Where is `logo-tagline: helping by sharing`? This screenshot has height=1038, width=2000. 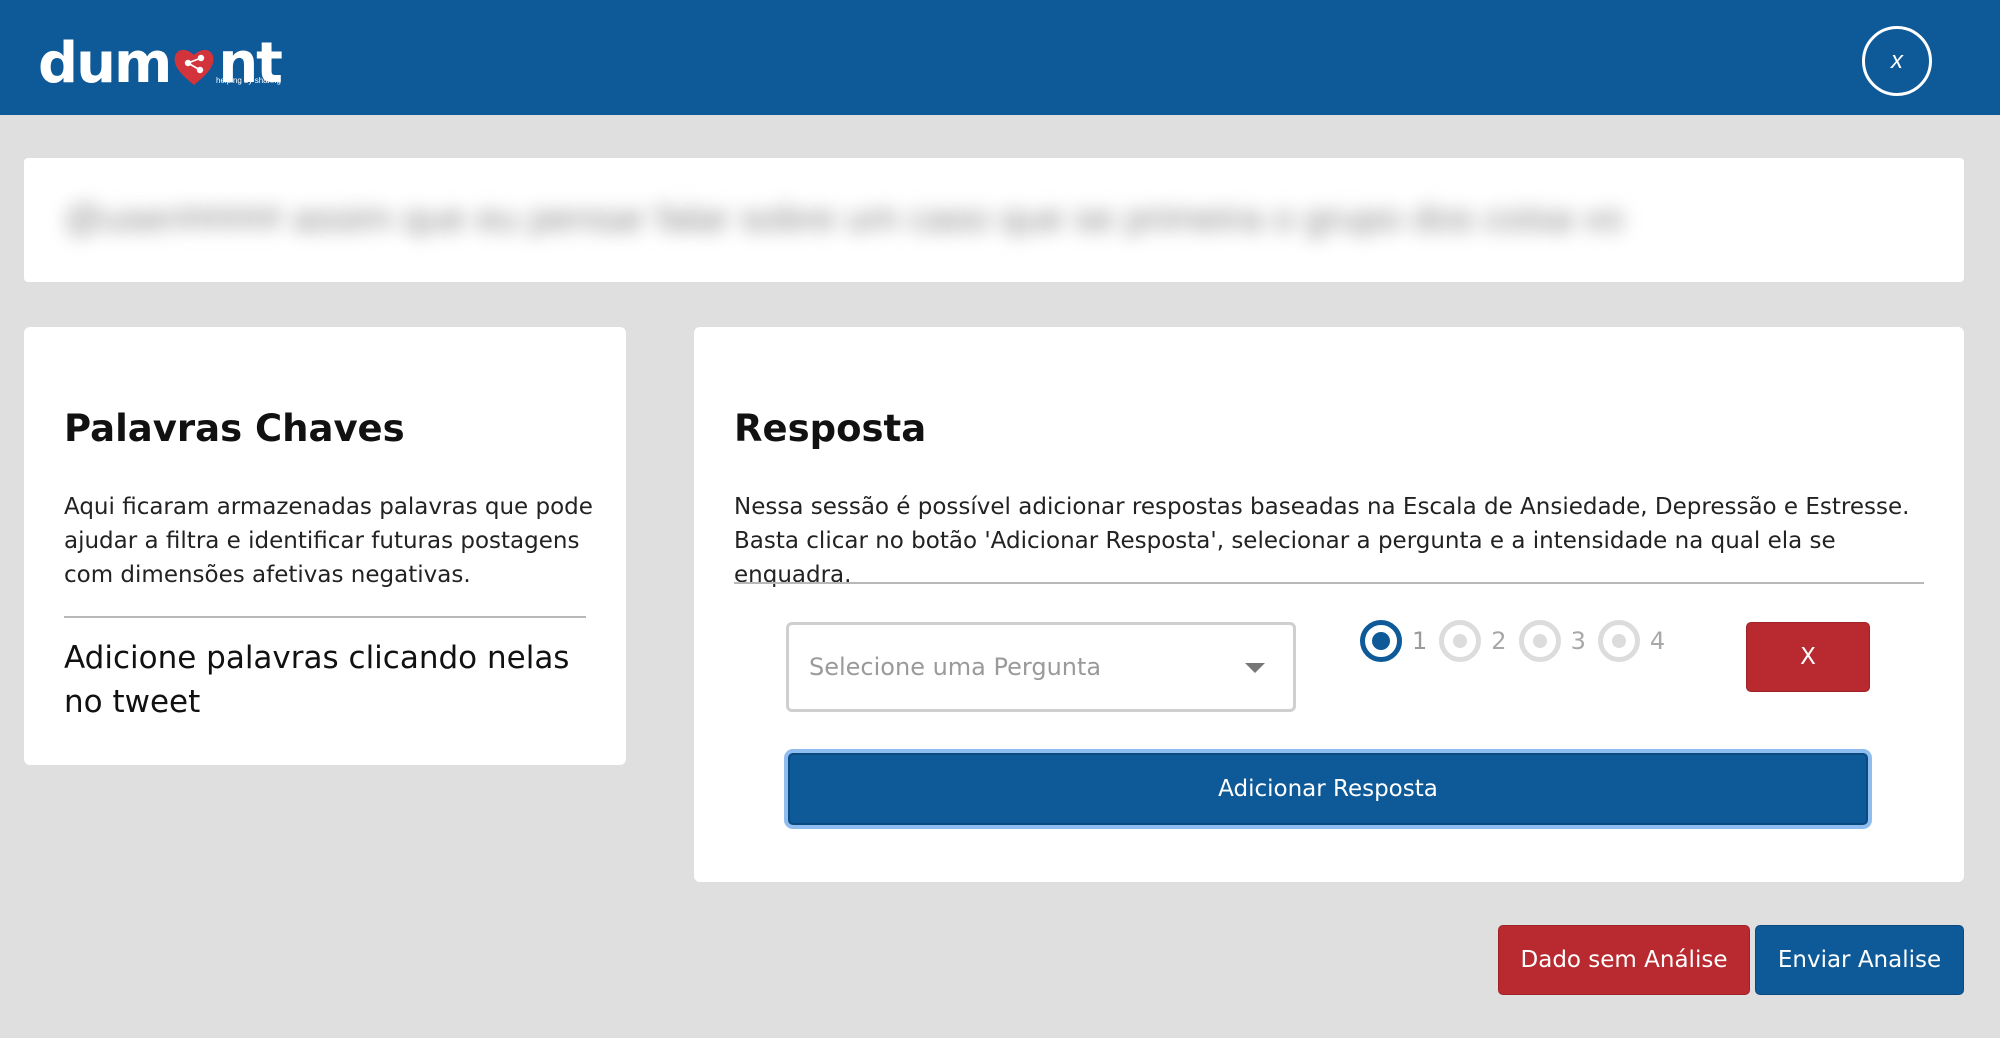
logo-tagline: helping by sharing is located at coordinates (248, 80).